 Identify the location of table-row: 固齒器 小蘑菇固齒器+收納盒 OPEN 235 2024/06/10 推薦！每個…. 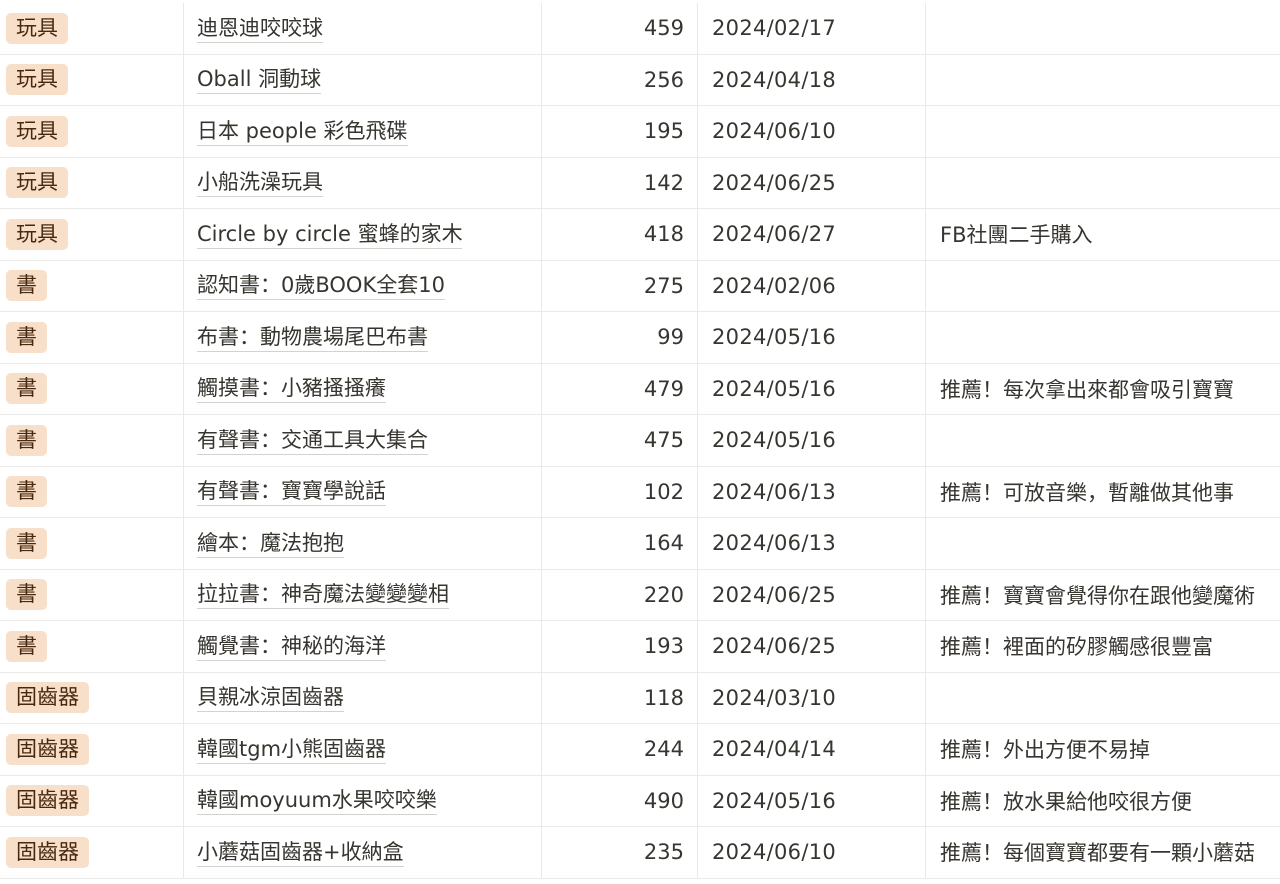
(640, 853).